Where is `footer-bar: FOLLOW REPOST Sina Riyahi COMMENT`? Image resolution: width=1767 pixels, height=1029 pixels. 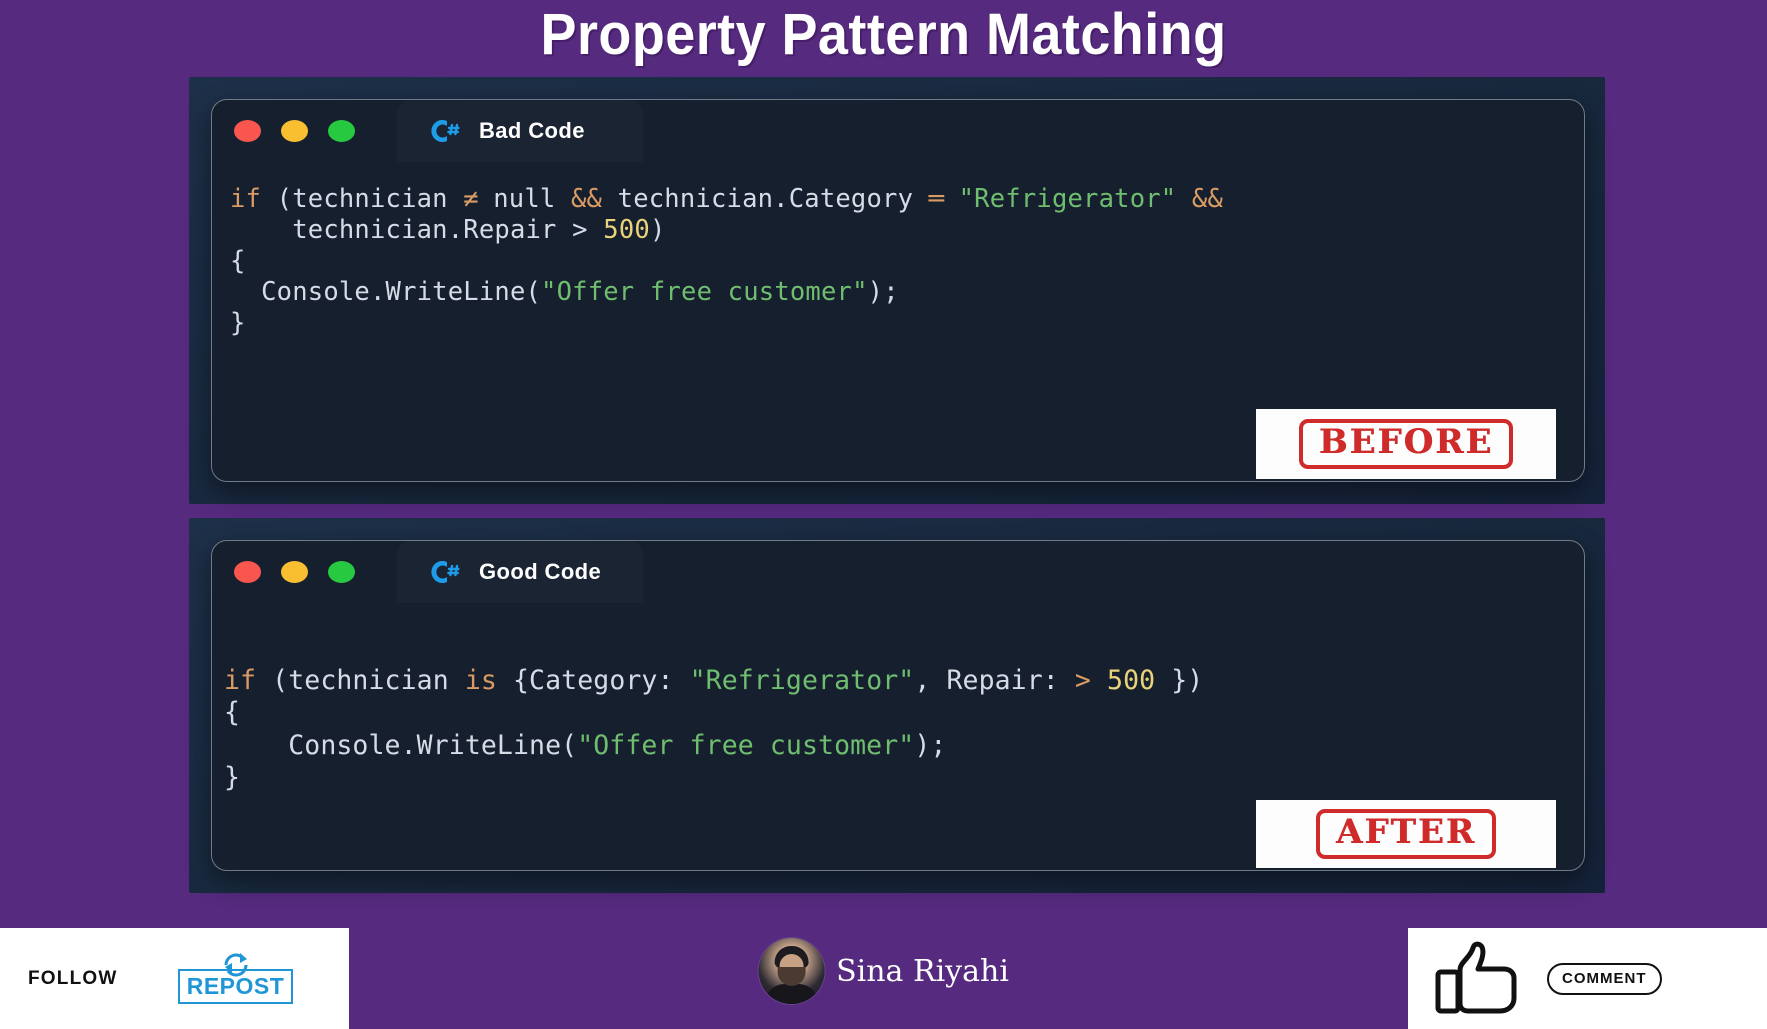 footer-bar: FOLLOW REPOST Sina Riyahi COMMENT is located at coordinates (883, 974).